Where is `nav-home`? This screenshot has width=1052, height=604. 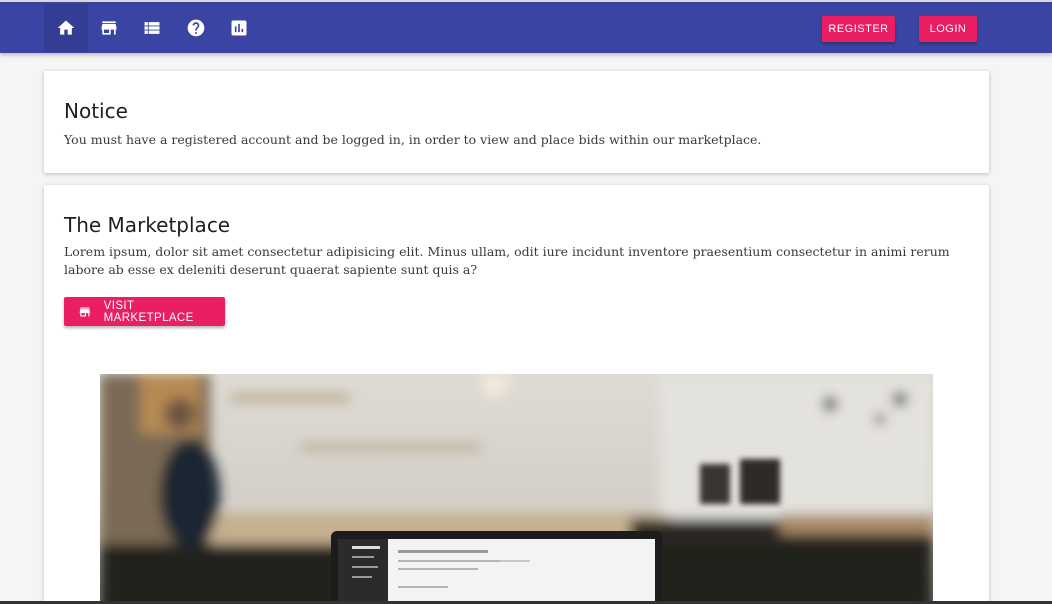 nav-home is located at coordinates (66, 28).